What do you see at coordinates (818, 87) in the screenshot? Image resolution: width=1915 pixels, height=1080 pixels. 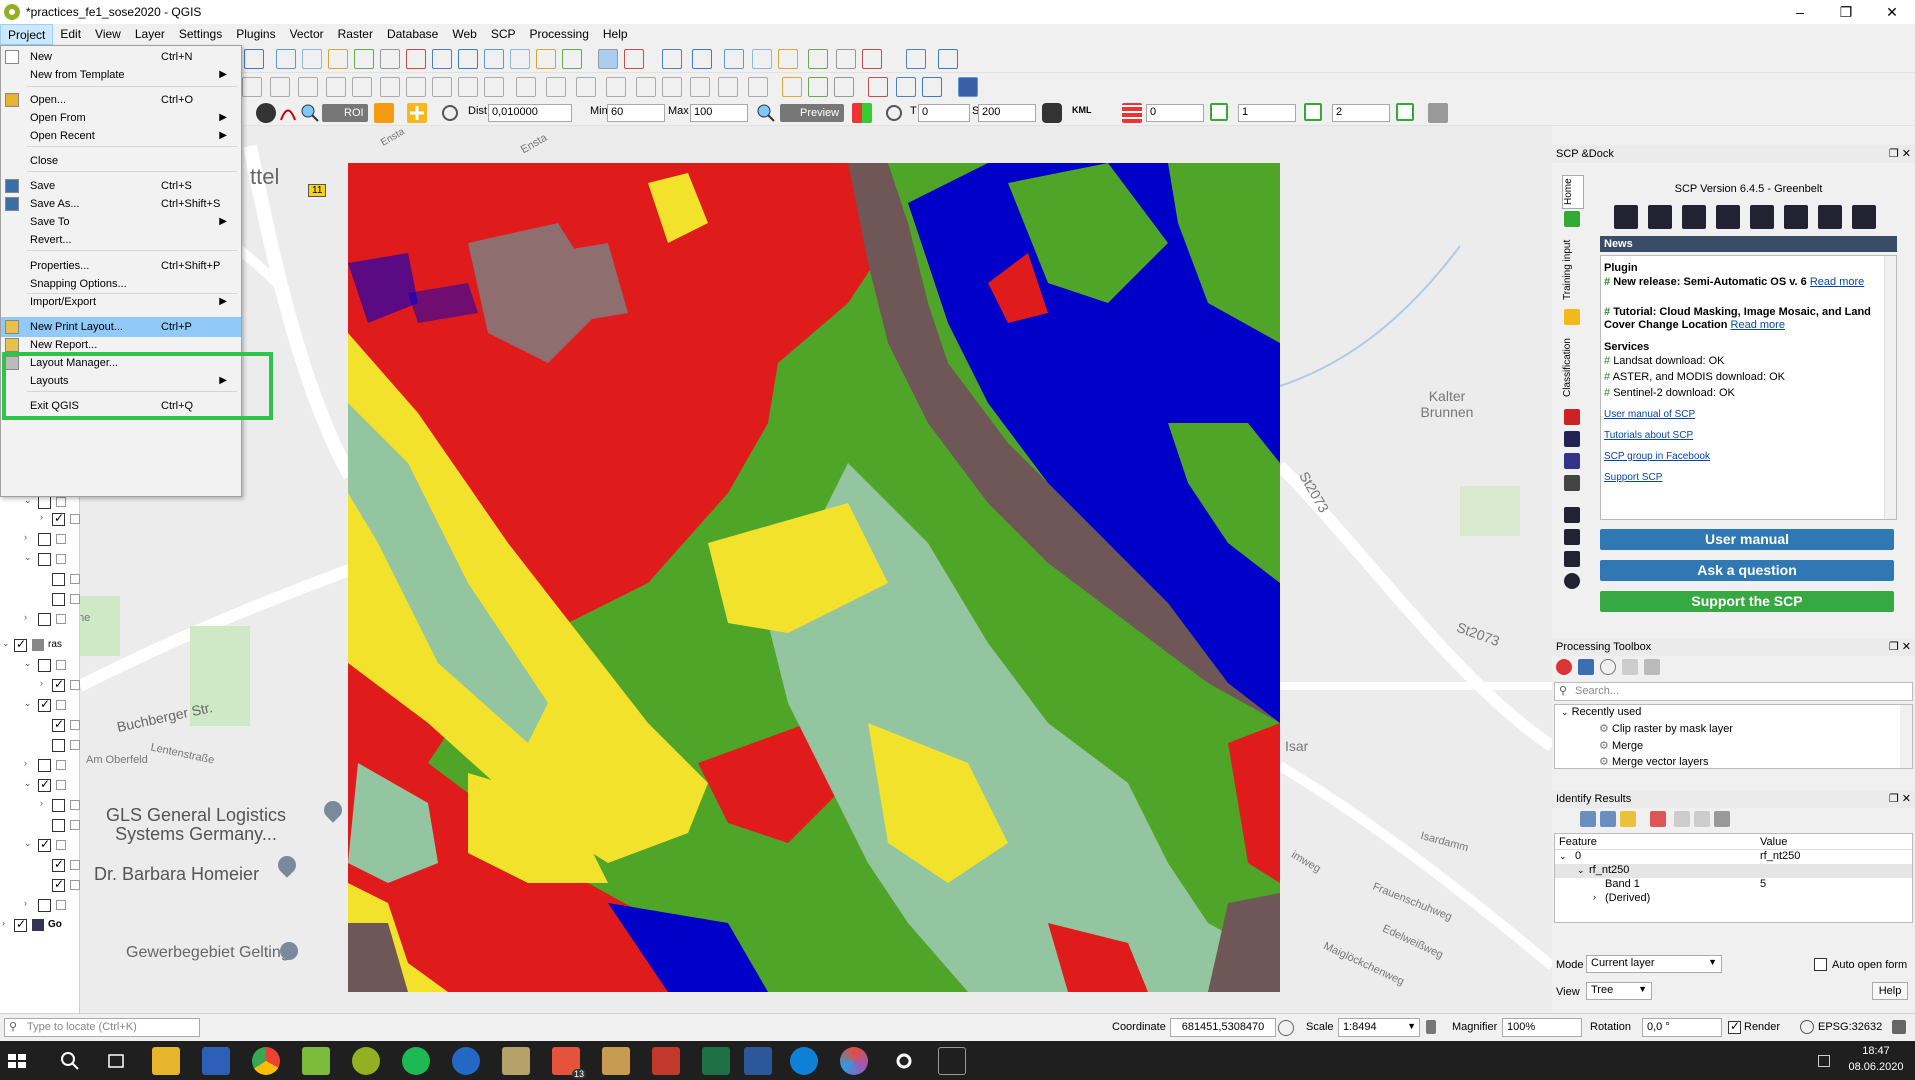 I see `globe-2-icon` at bounding box center [818, 87].